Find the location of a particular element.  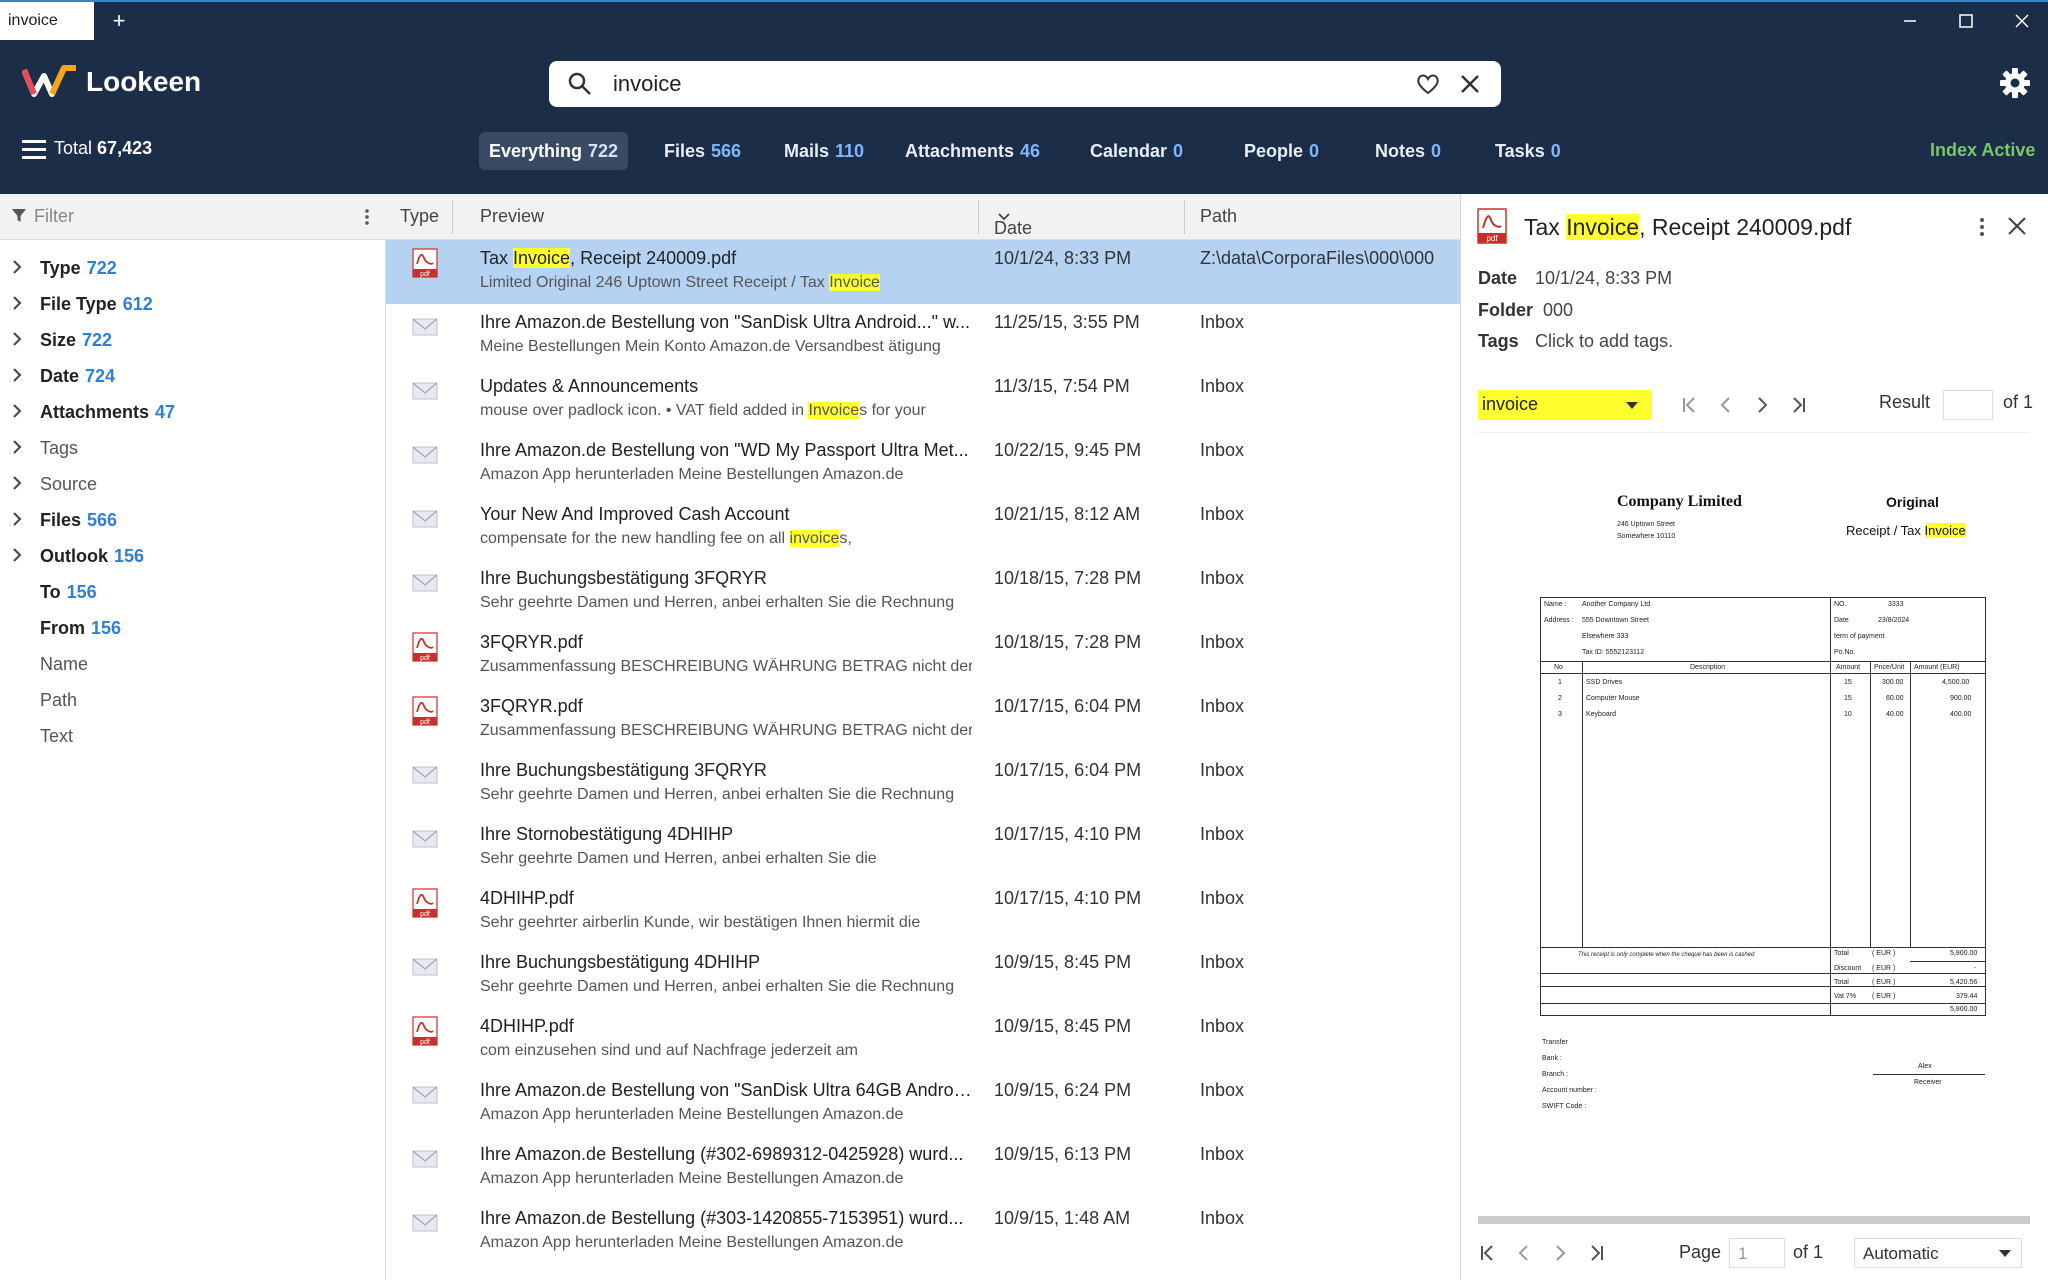

doc-account: Account number : is located at coordinates (1569, 1090).